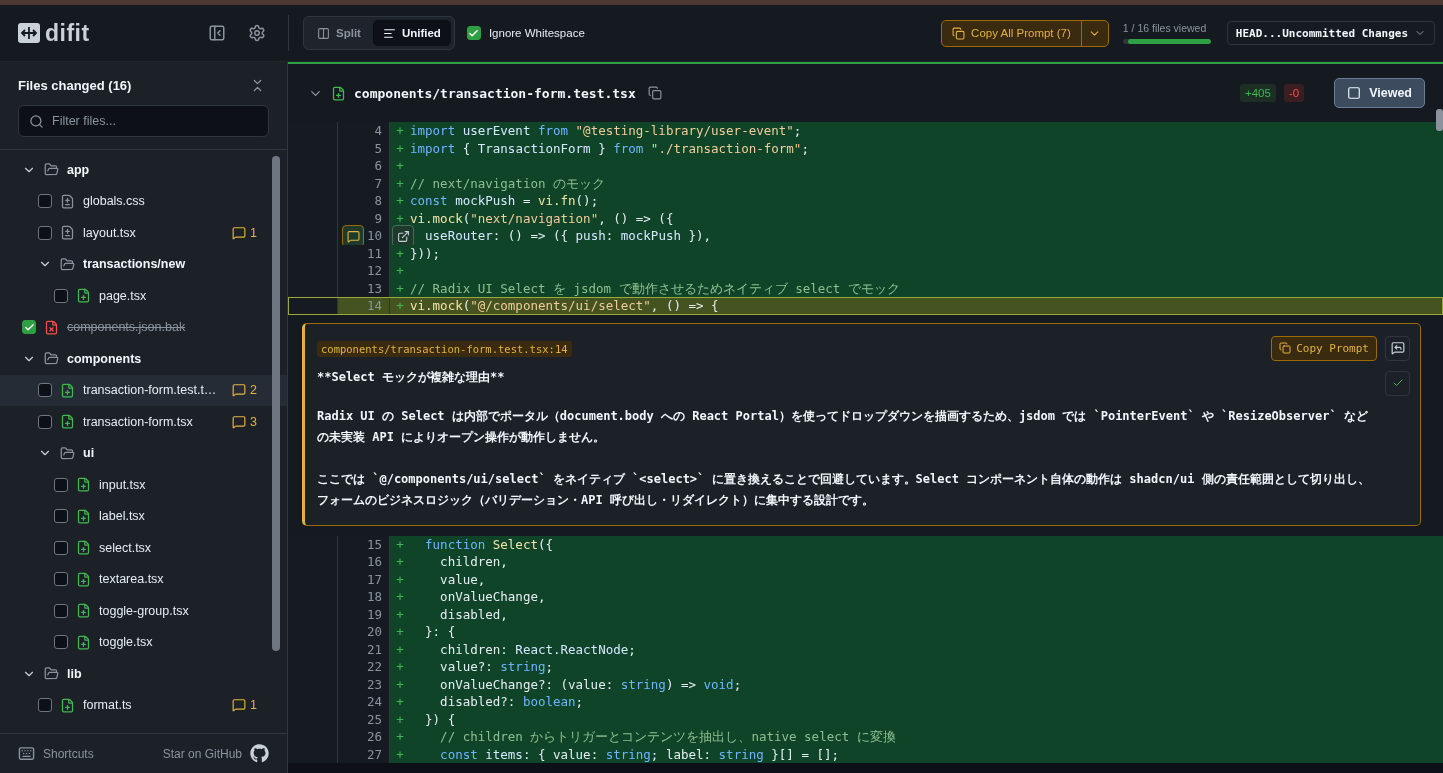  I want to click on copy-prompt-button: Copy Prompt, so click(1324, 348).